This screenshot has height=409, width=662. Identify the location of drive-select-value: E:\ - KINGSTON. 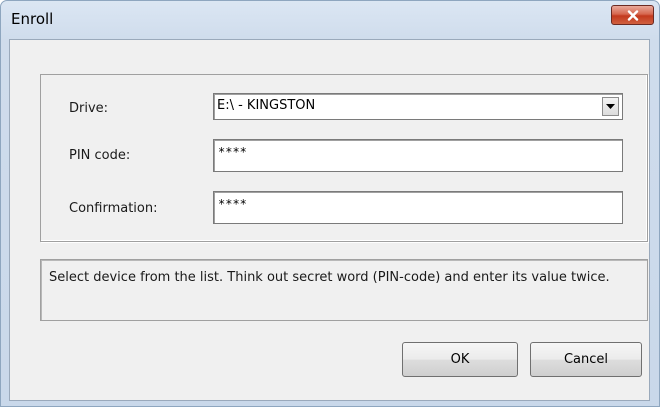
(266, 105).